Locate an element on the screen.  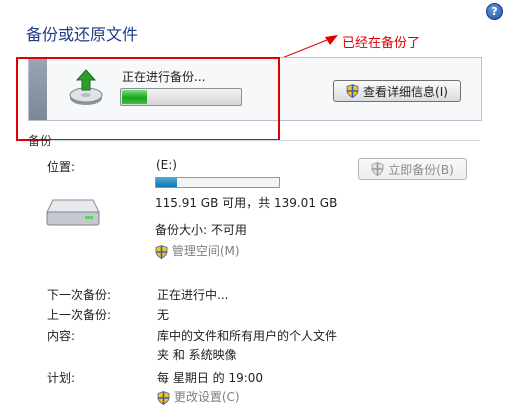
drive-capacity-bar is located at coordinates (217, 182).